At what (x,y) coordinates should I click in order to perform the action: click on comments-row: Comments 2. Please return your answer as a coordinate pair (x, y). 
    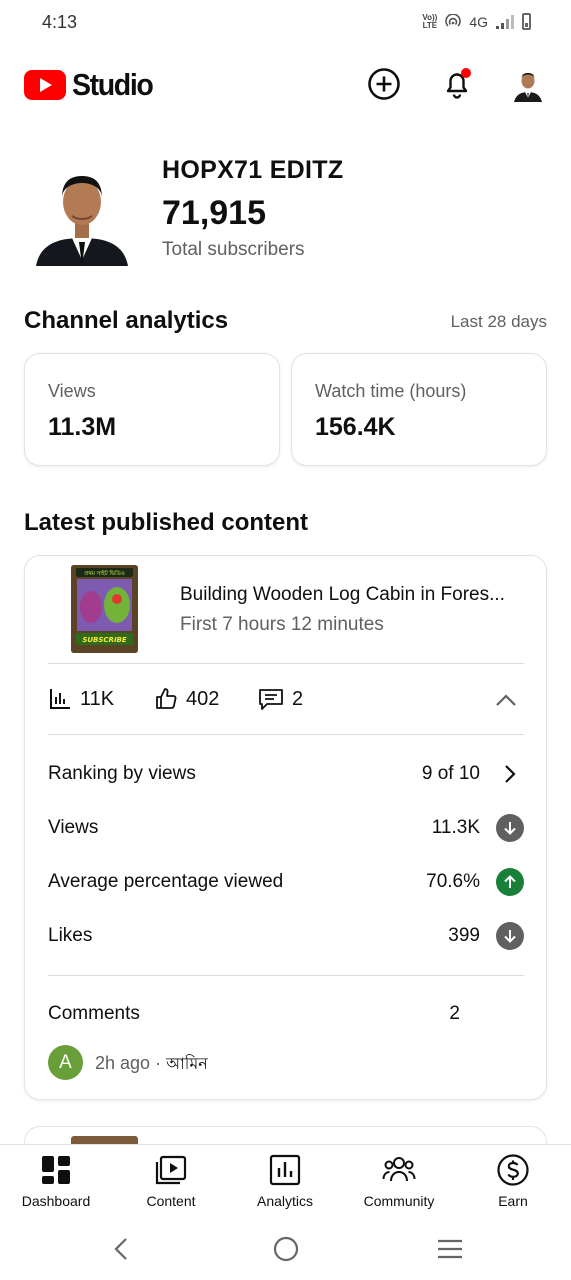
    Looking at the image, I should click on (286, 1014).